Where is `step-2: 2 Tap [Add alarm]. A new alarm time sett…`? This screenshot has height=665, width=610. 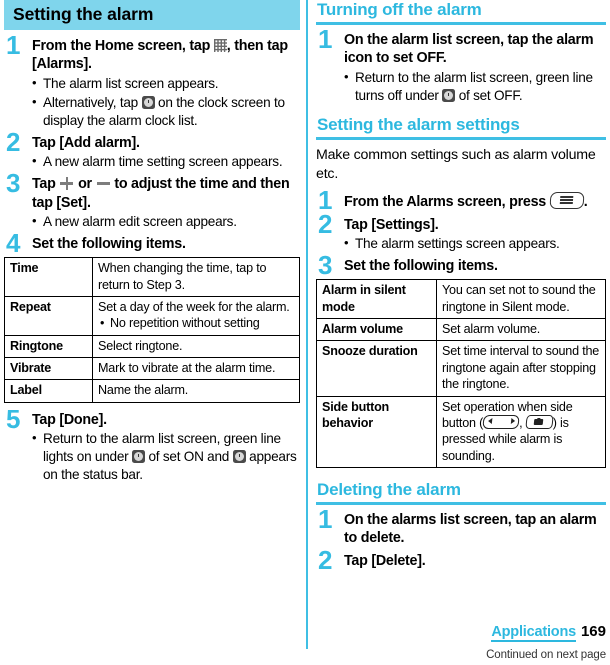 step-2: 2 Tap [Add alarm]. A new alarm time sett… is located at coordinates (152, 150).